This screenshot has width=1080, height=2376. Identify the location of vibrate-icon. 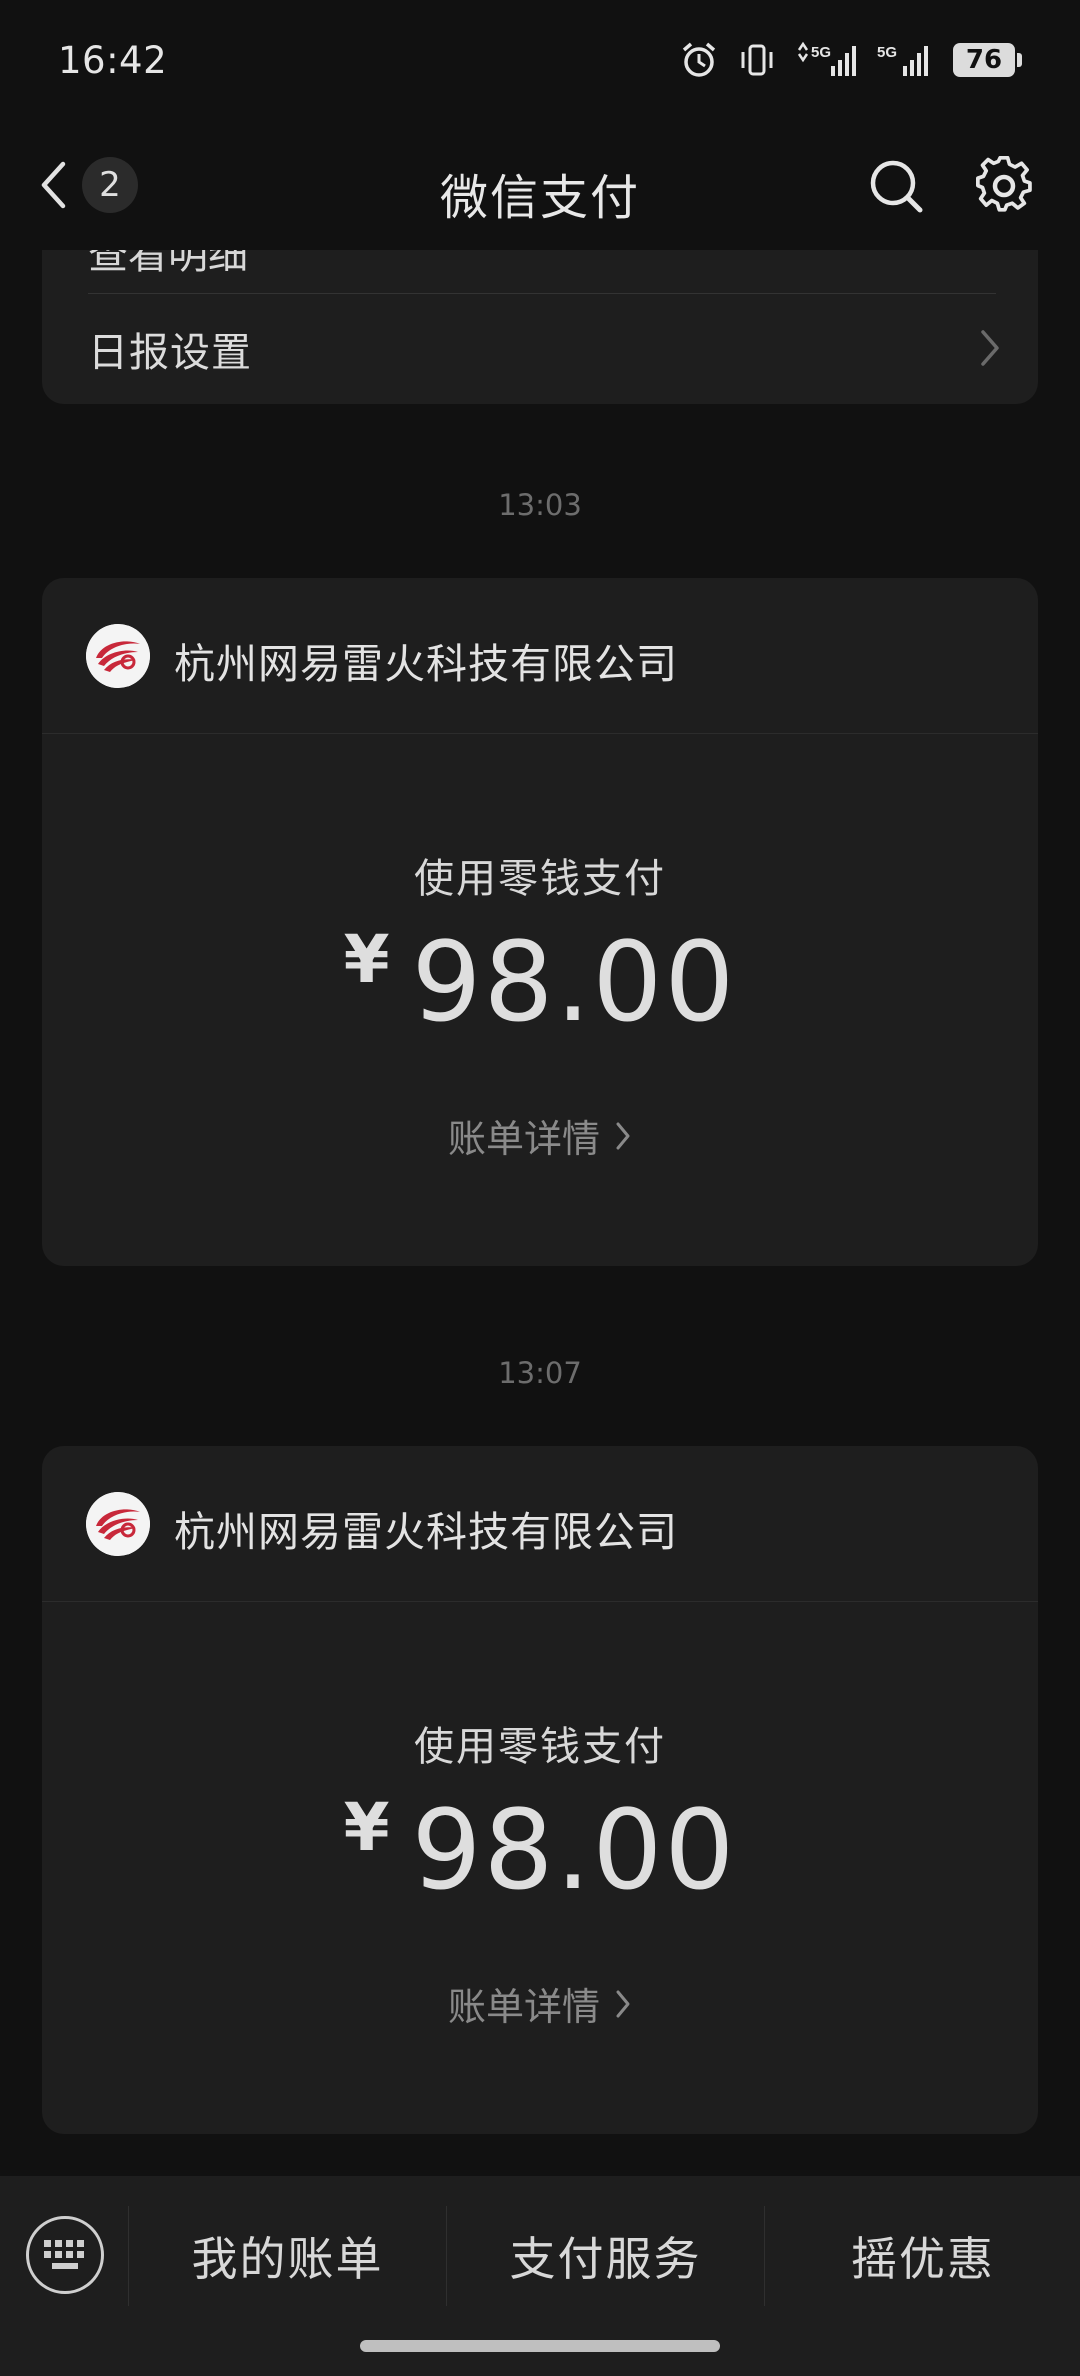
(757, 60).